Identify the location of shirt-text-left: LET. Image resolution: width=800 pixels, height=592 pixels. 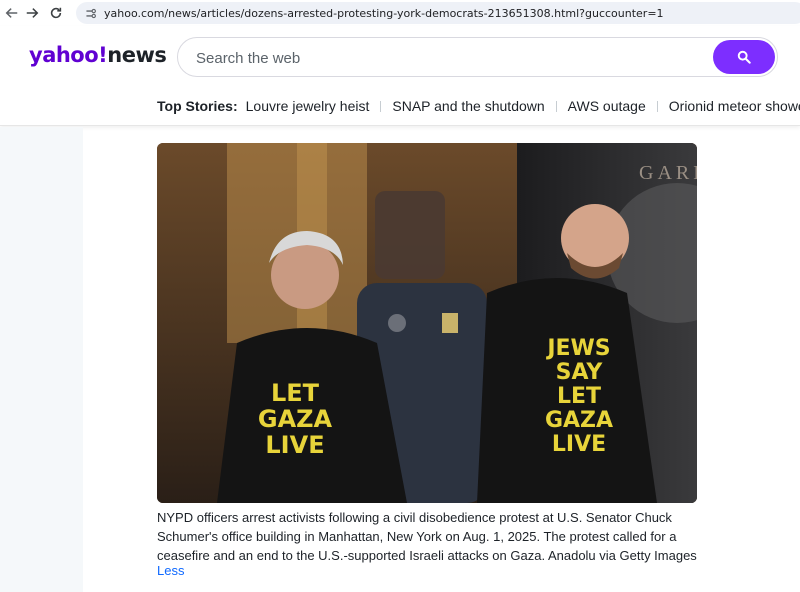
(295, 393).